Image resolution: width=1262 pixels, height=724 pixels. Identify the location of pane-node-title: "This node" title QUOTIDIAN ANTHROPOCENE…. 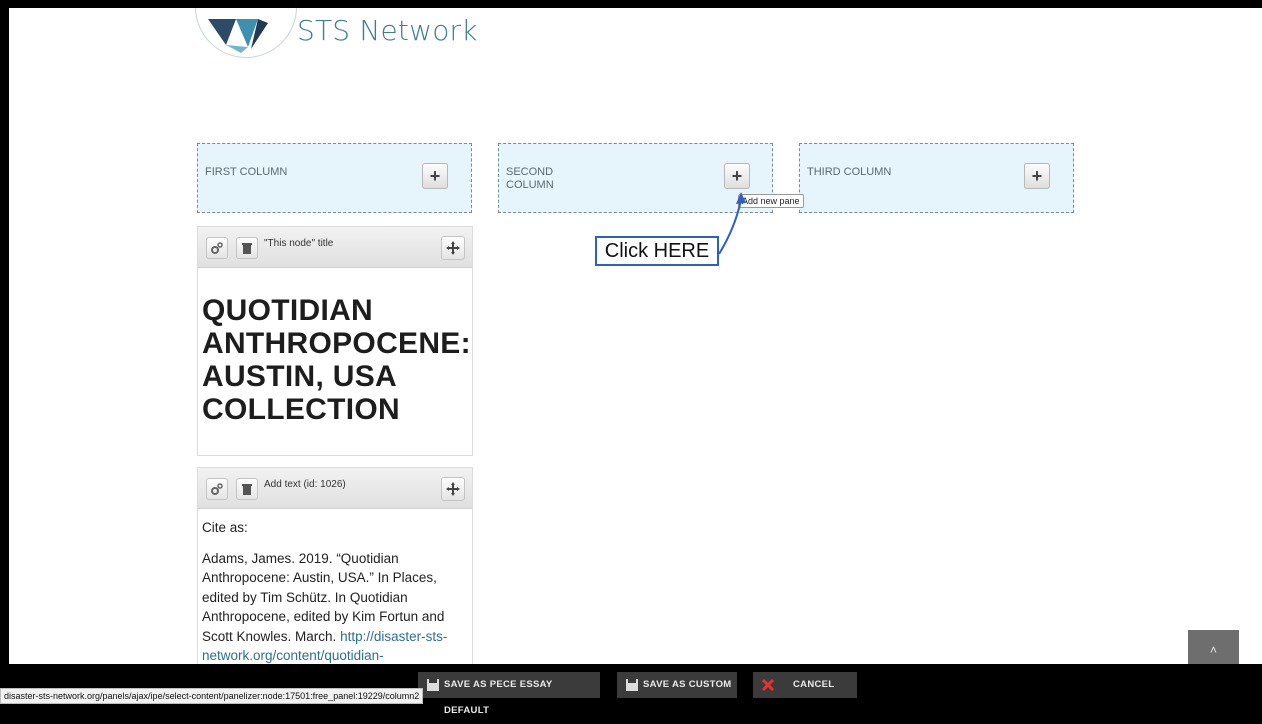
(335, 341).